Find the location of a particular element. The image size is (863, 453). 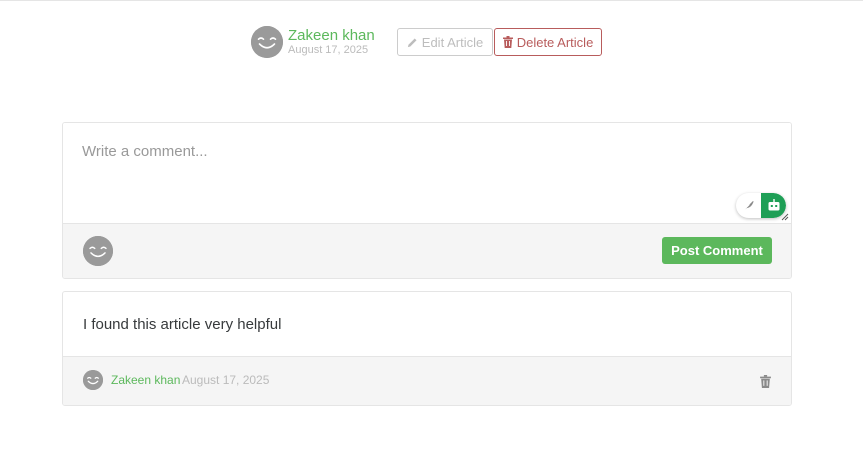

author-avatar is located at coordinates (267, 42).